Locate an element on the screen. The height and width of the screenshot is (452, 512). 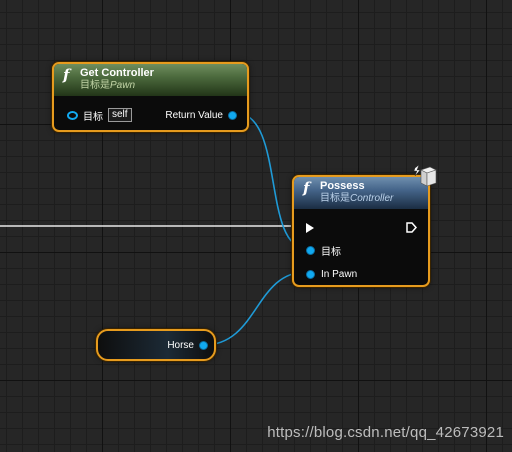
target-pin-row: 目标 is located at coordinates (323, 250).